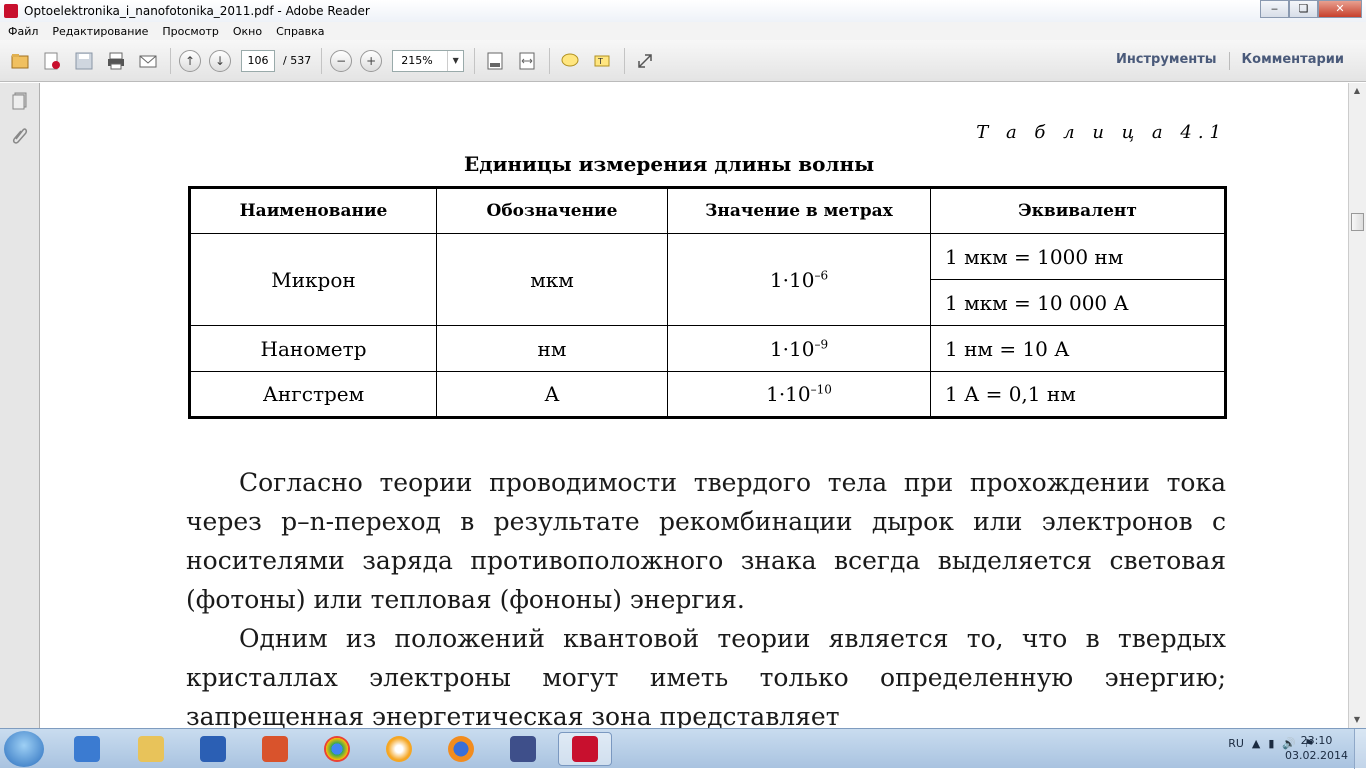 The image size is (1366, 769). What do you see at coordinates (52, 61) in the screenshot?
I see `create-pdf-icon` at bounding box center [52, 61].